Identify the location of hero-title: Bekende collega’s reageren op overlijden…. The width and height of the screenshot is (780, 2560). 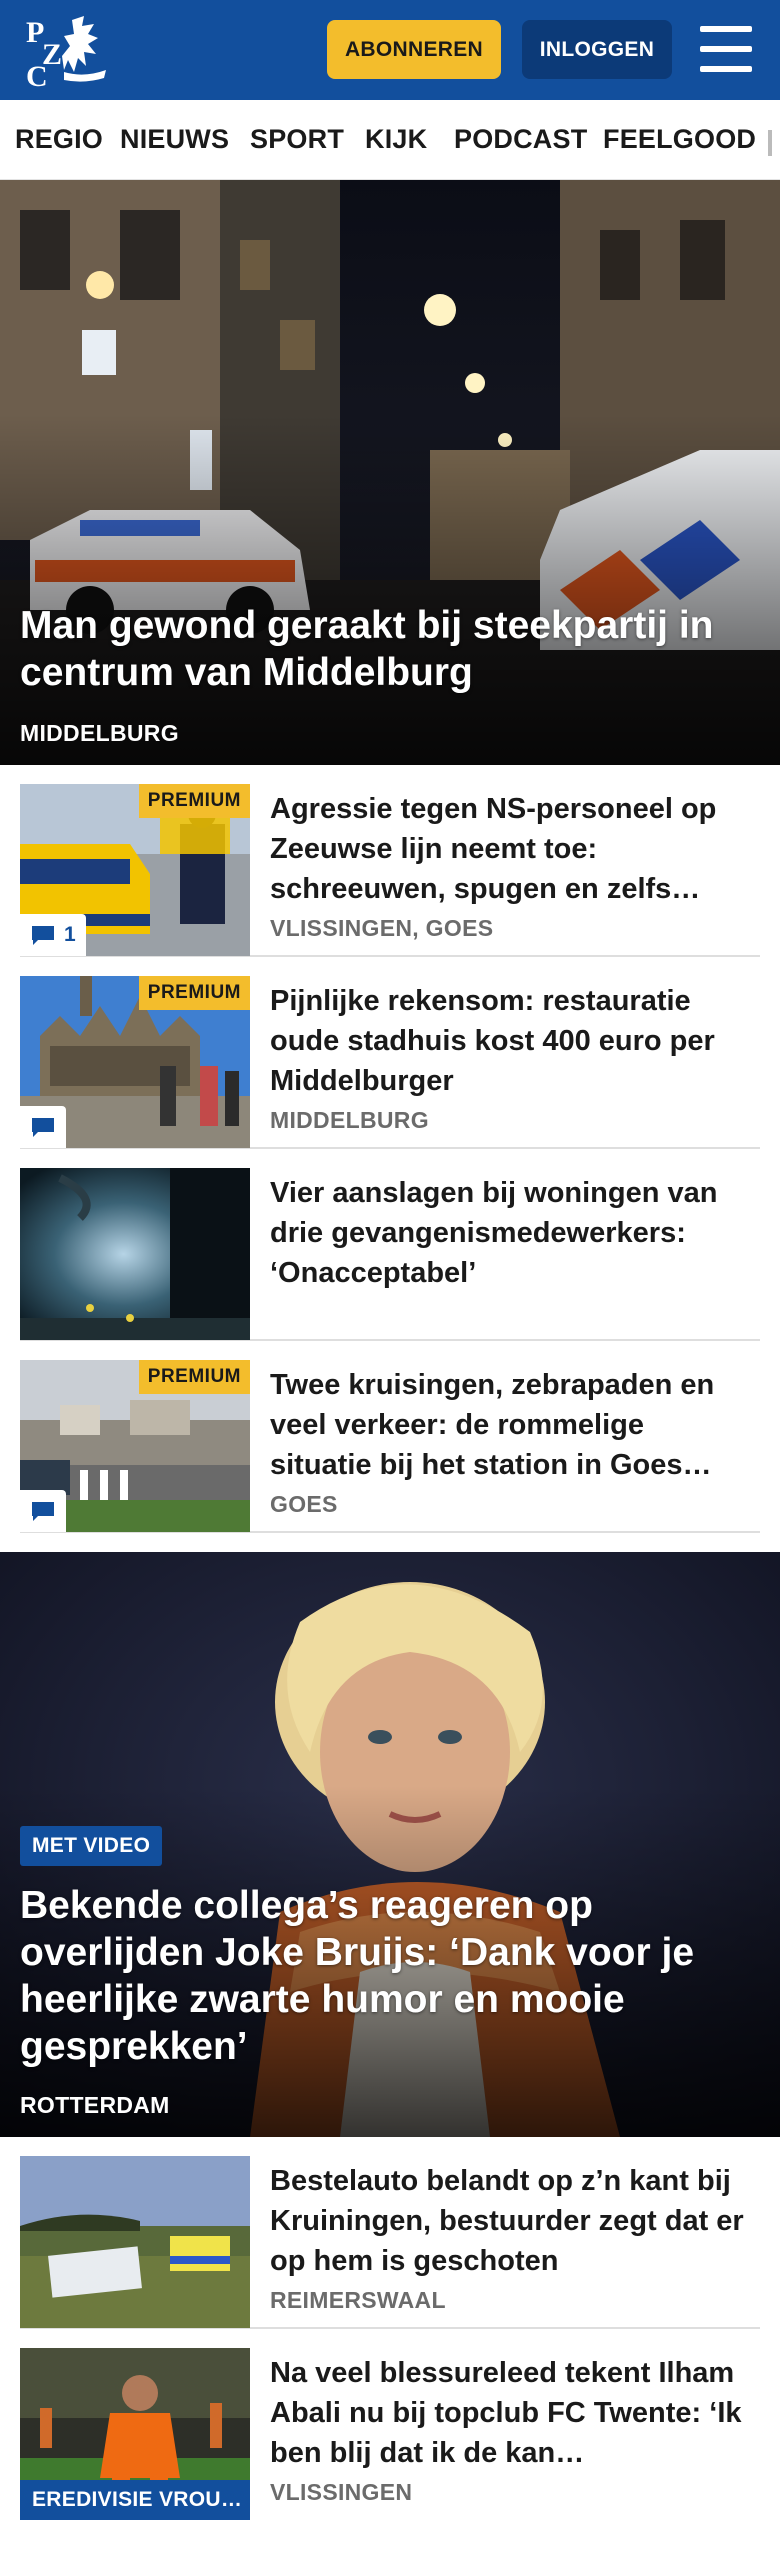
(390, 1976).